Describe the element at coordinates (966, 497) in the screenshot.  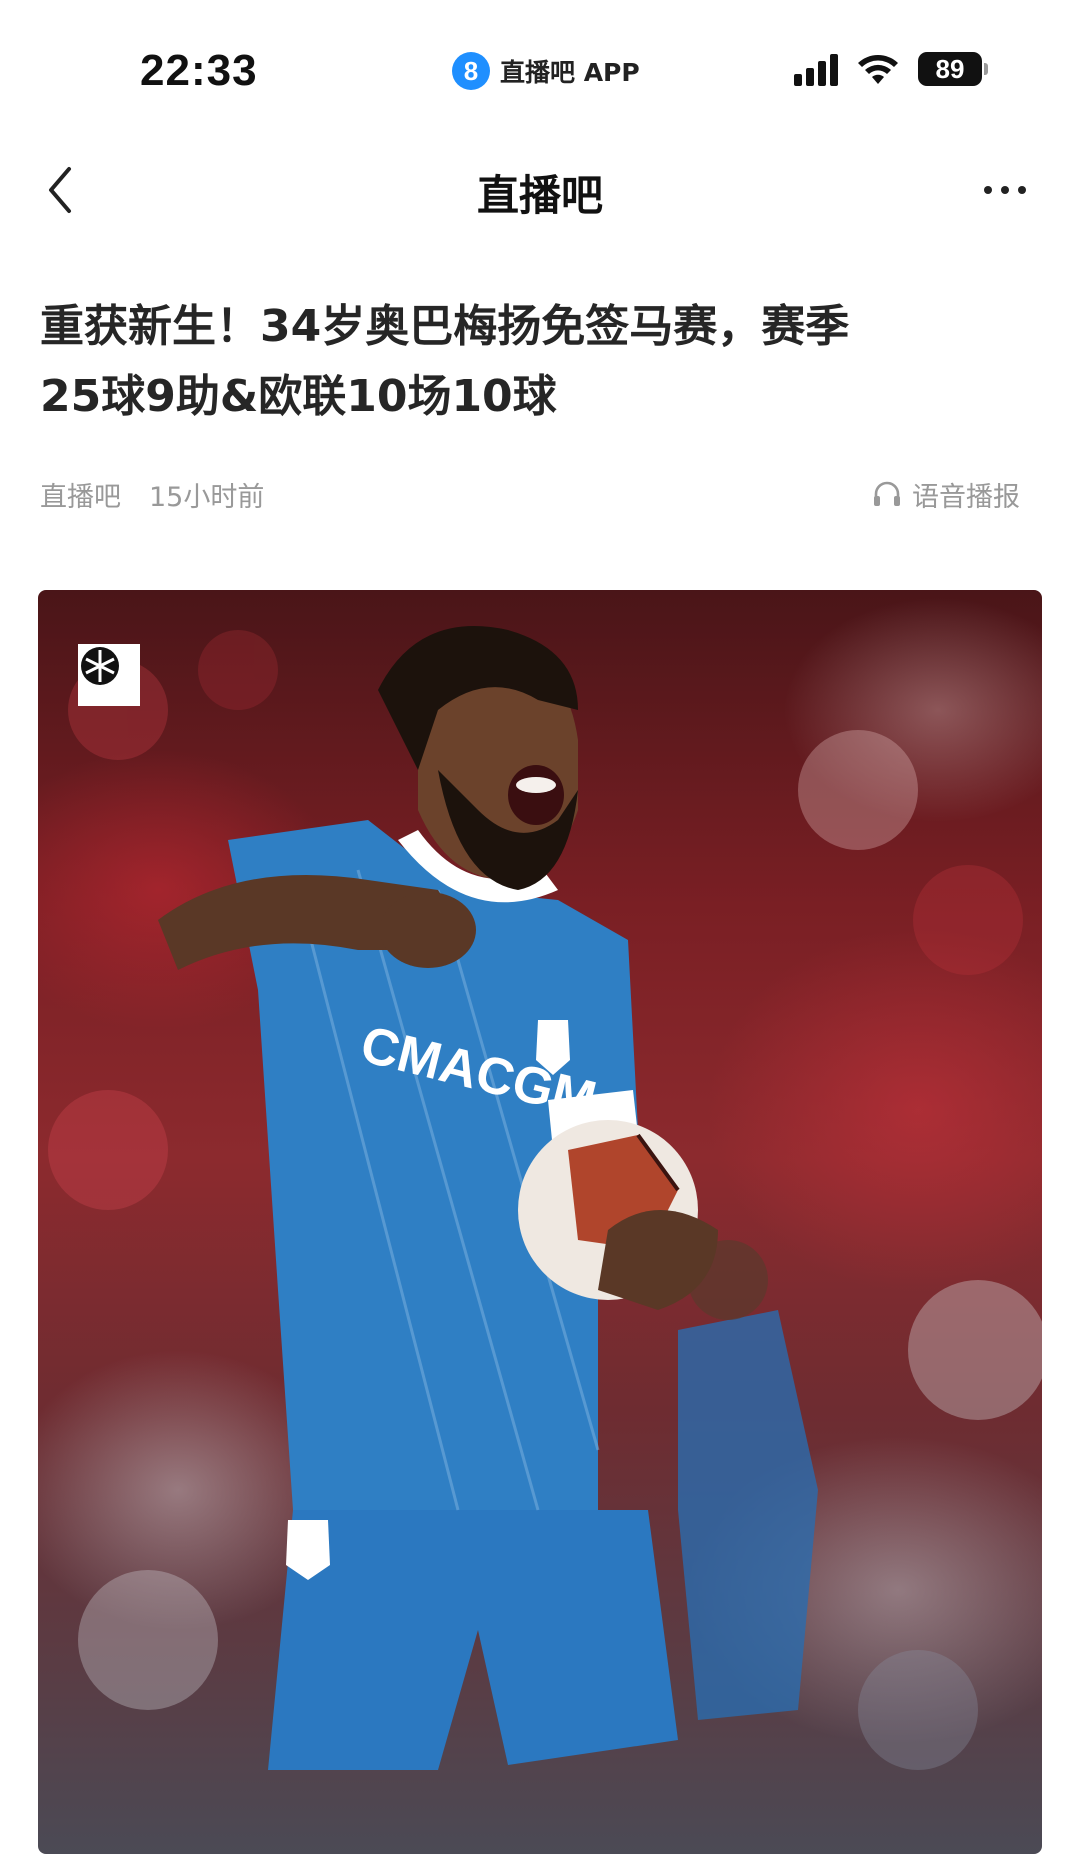
I see `voice-broadcast-label: 语音播报` at that location.